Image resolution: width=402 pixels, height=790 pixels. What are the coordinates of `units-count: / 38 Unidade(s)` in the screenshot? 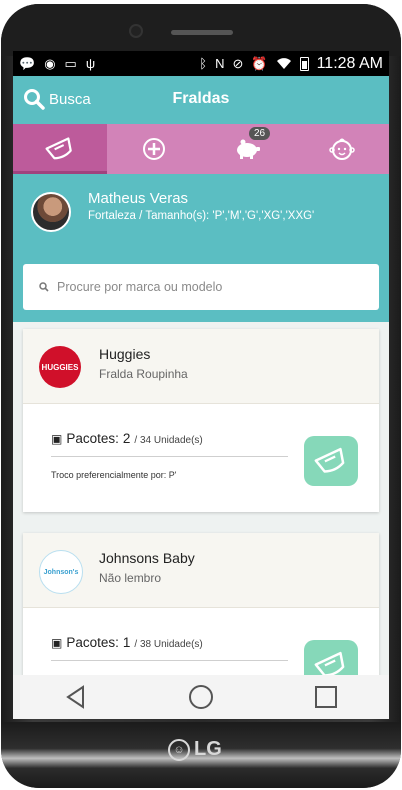 It's located at (168, 644).